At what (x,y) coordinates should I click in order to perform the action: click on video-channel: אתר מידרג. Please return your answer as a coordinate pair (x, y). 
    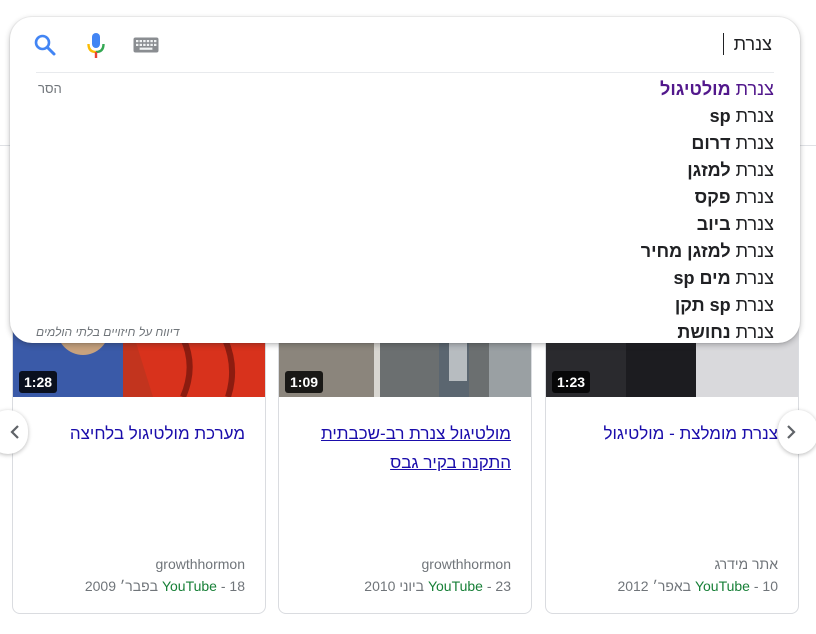
    Looking at the image, I should click on (746, 564).